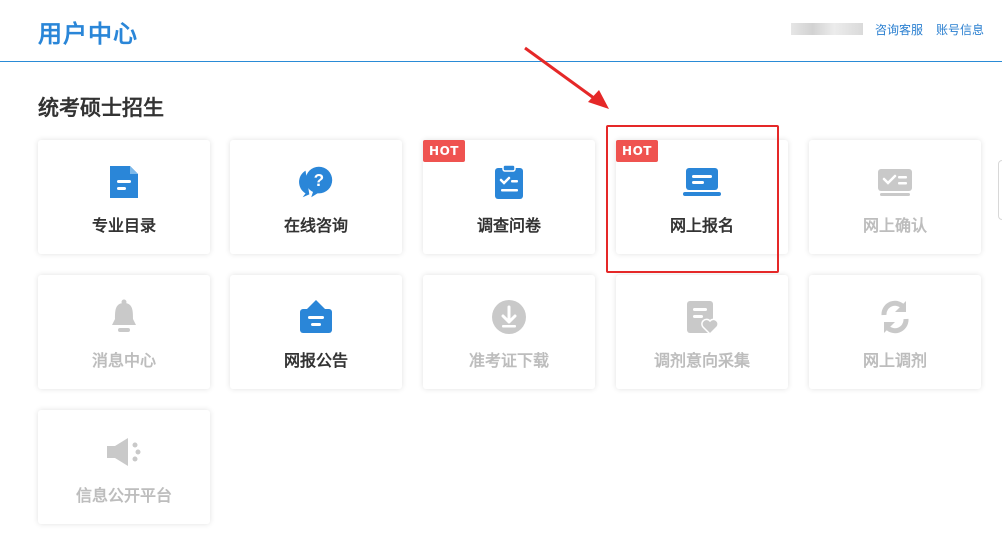 Image resolution: width=1002 pixels, height=546 pixels. What do you see at coordinates (1000, 190) in the screenshot?
I see `side-float-tab` at bounding box center [1000, 190].